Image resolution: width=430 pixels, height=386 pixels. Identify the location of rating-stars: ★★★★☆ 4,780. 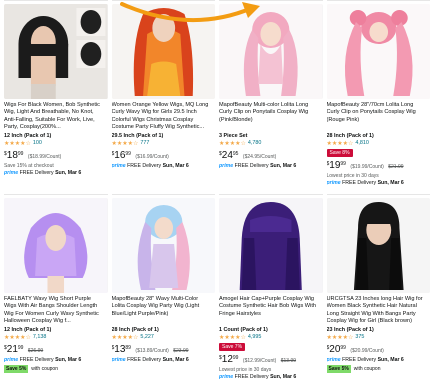
(271, 143).